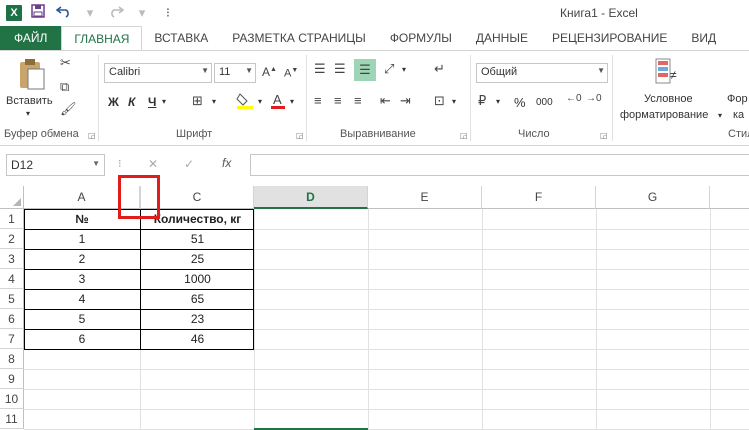 The width and height of the screenshot is (749, 430). What do you see at coordinates (12, 359) in the screenshot?
I see `row-header-8: 8` at bounding box center [12, 359].